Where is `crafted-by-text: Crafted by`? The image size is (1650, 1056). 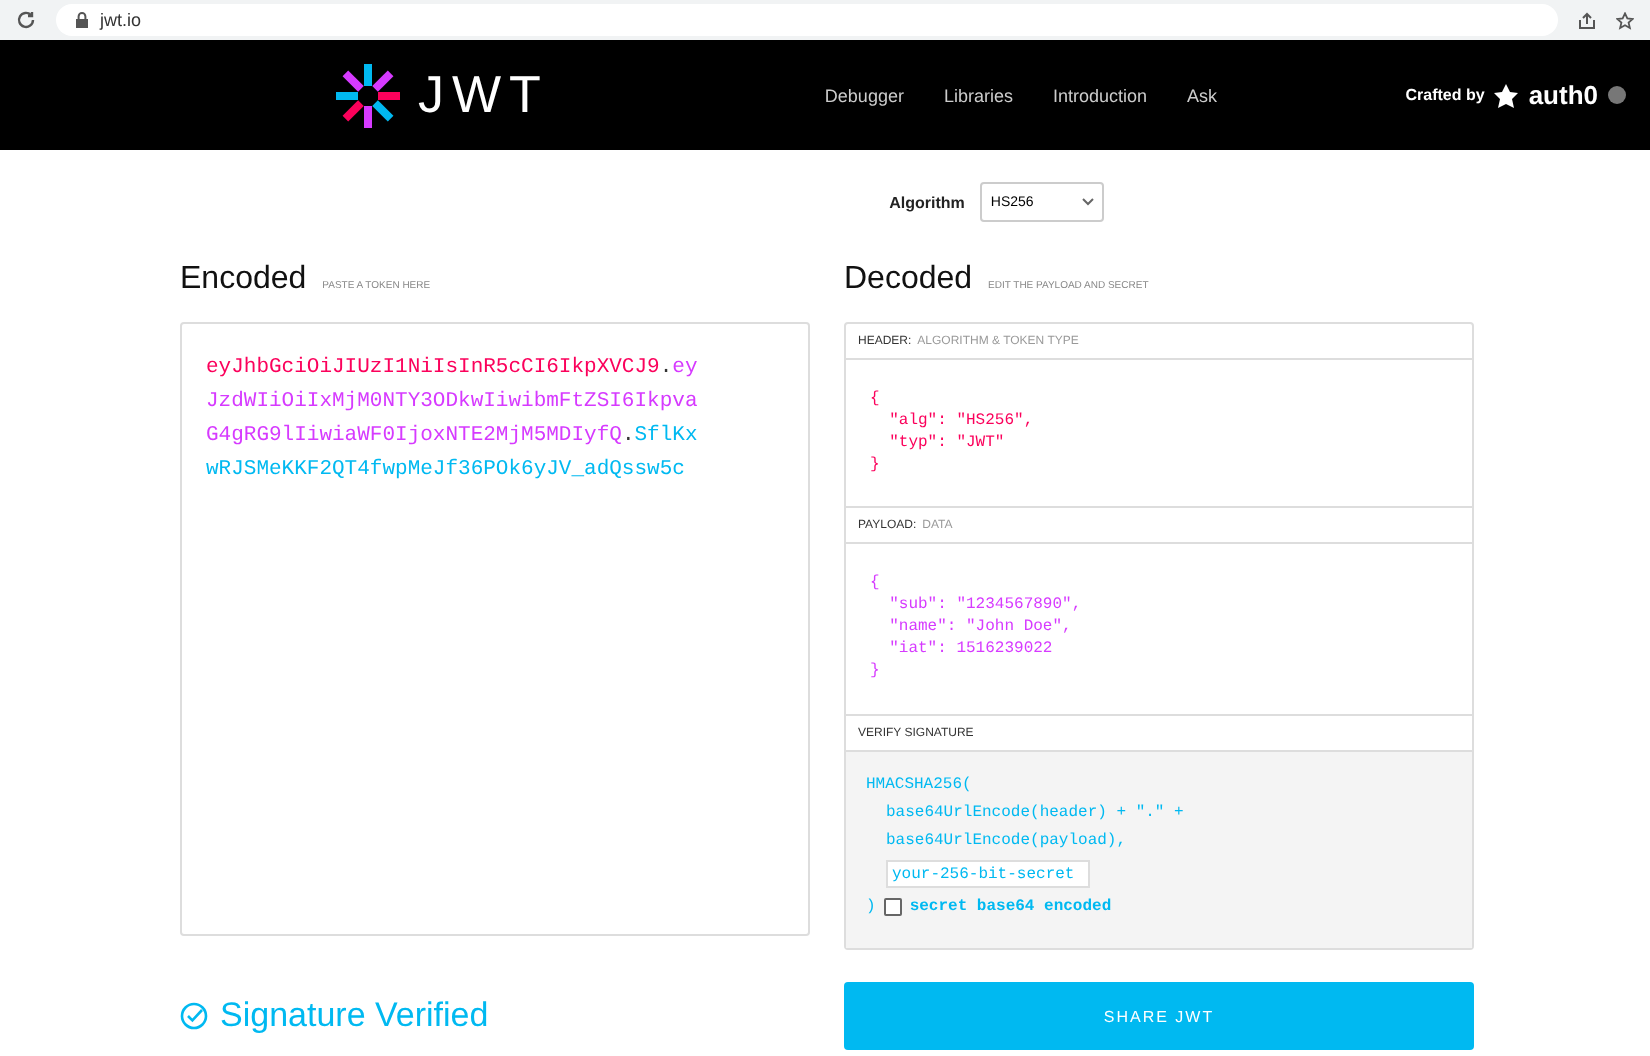 crafted-by-text: Crafted by is located at coordinates (1445, 95).